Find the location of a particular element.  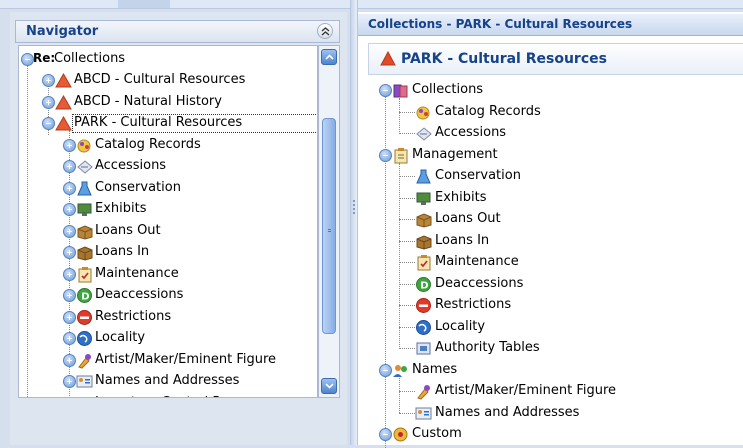

group-custom: Custom is located at coordinates (560, 434).